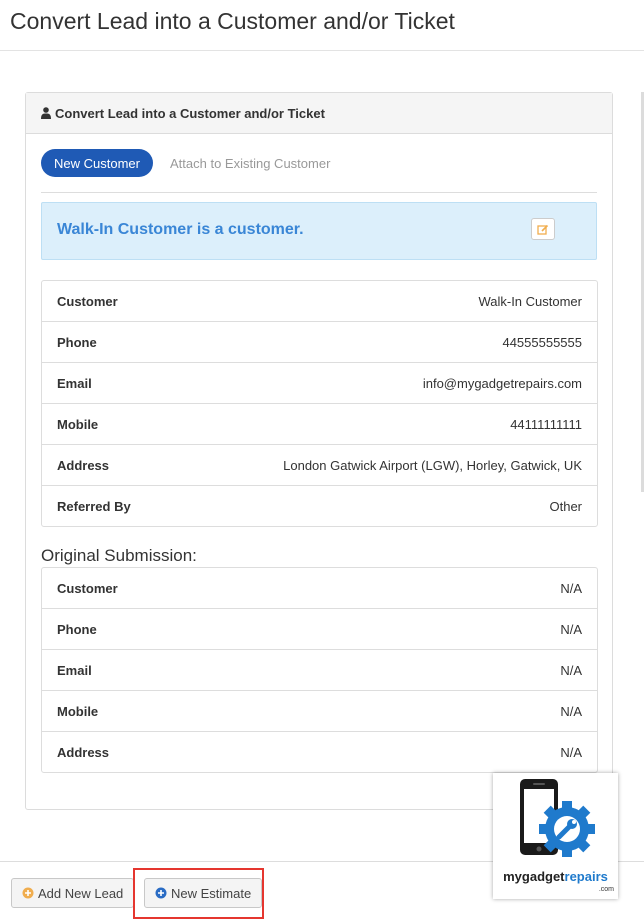 Image resolution: width=644 pixels, height=924 pixels. I want to click on table-row: Address N/A, so click(319, 752).